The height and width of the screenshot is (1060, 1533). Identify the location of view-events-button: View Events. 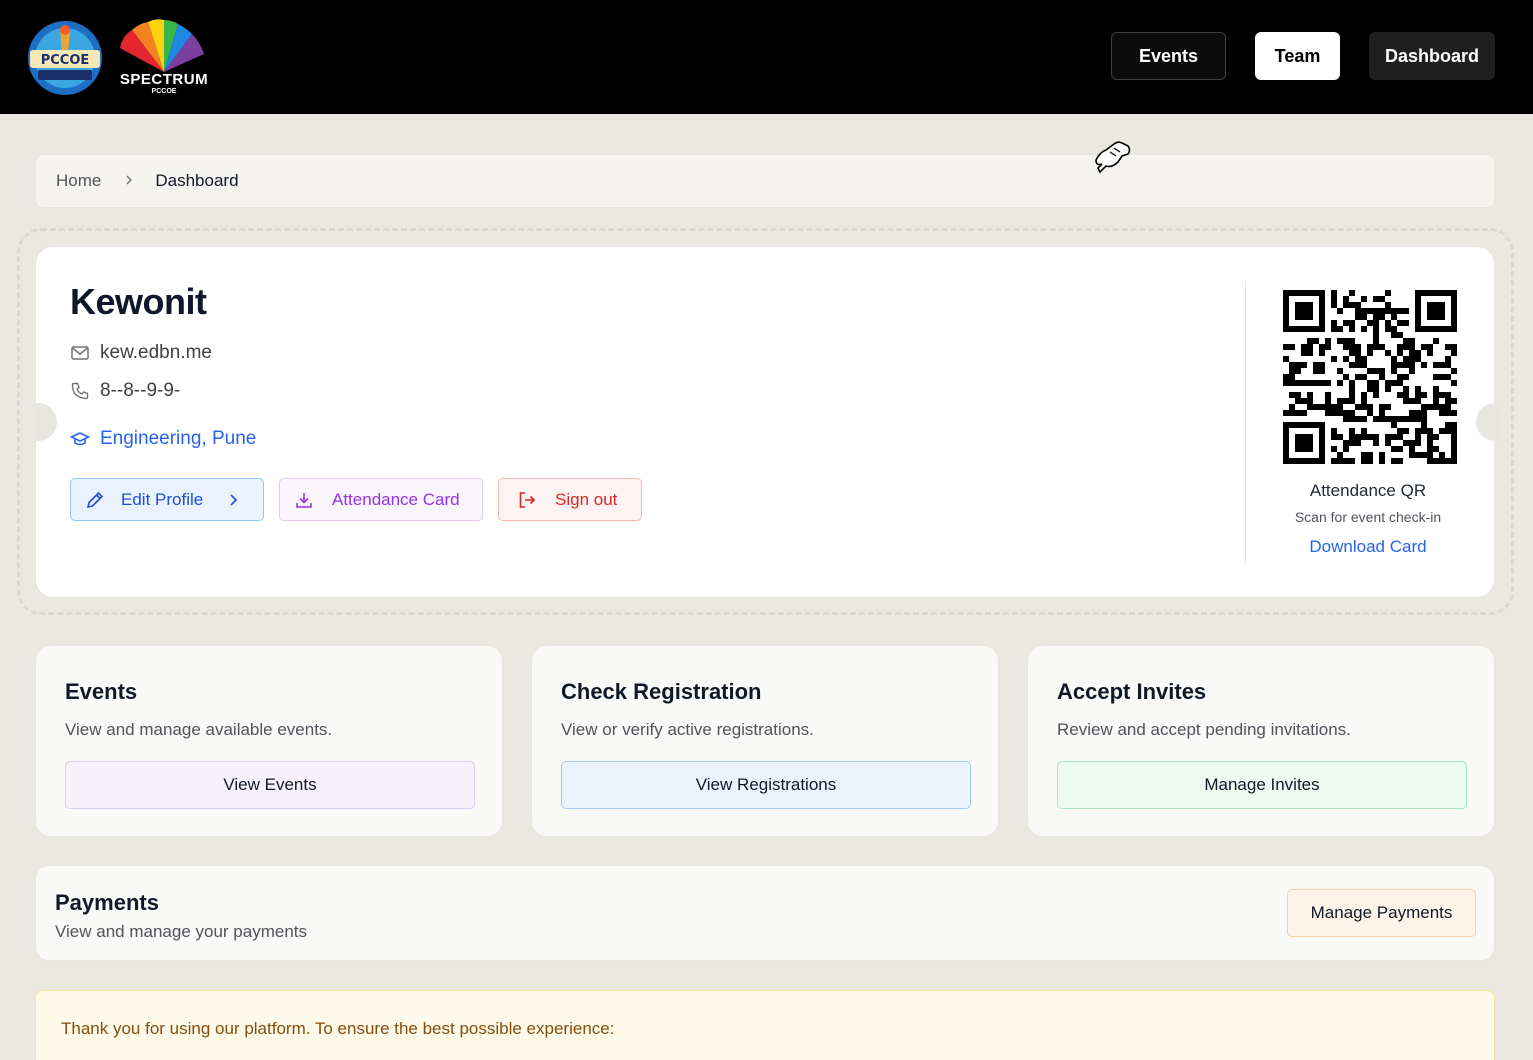
(270, 785).